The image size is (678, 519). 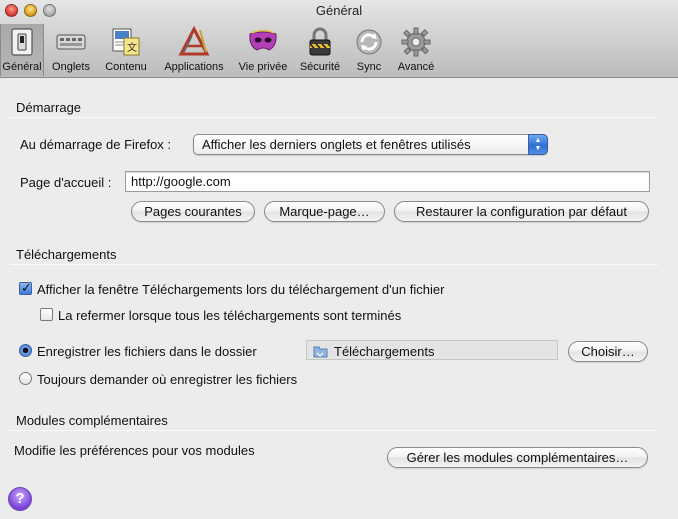 I want to click on close-when-done-checkbox, so click(x=46, y=314).